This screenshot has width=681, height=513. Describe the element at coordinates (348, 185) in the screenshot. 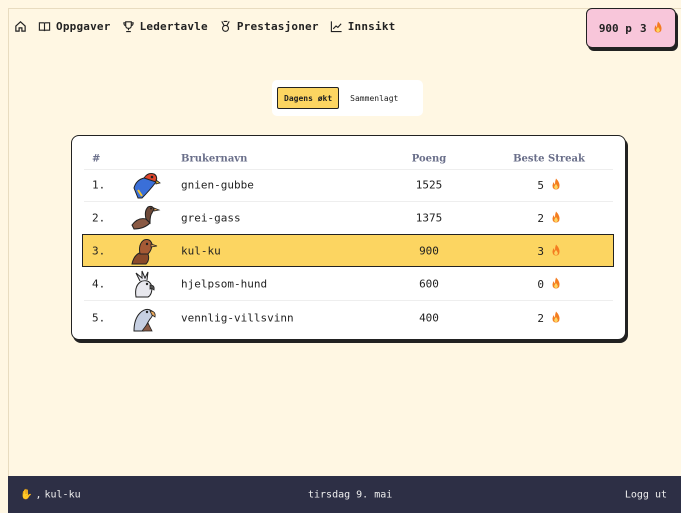

I see `table-row: 1. gnien-gubbe 1525 5` at that location.